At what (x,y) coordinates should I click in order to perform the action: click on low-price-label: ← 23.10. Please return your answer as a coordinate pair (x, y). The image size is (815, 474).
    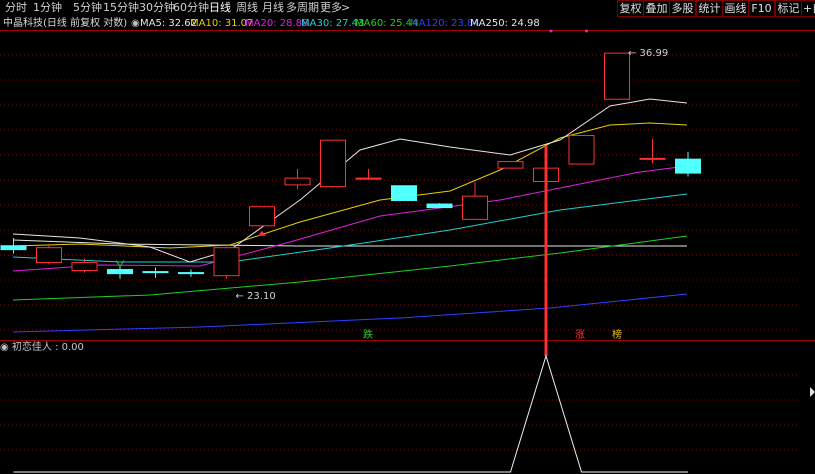
    Looking at the image, I should click on (256, 296).